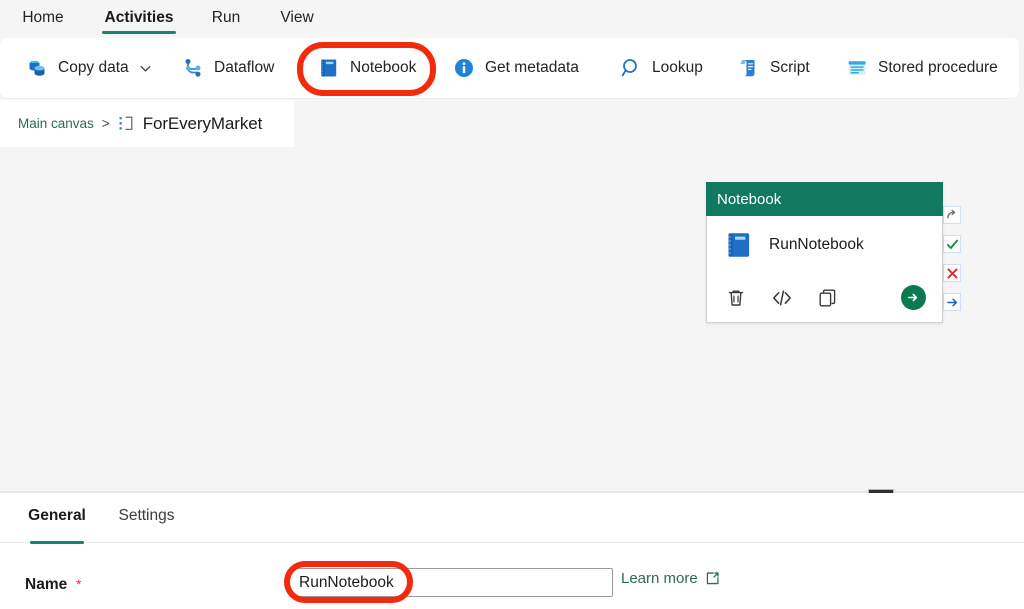 This screenshot has height=609, width=1024. I want to click on learn-more-link: Learn more, so click(670, 578).